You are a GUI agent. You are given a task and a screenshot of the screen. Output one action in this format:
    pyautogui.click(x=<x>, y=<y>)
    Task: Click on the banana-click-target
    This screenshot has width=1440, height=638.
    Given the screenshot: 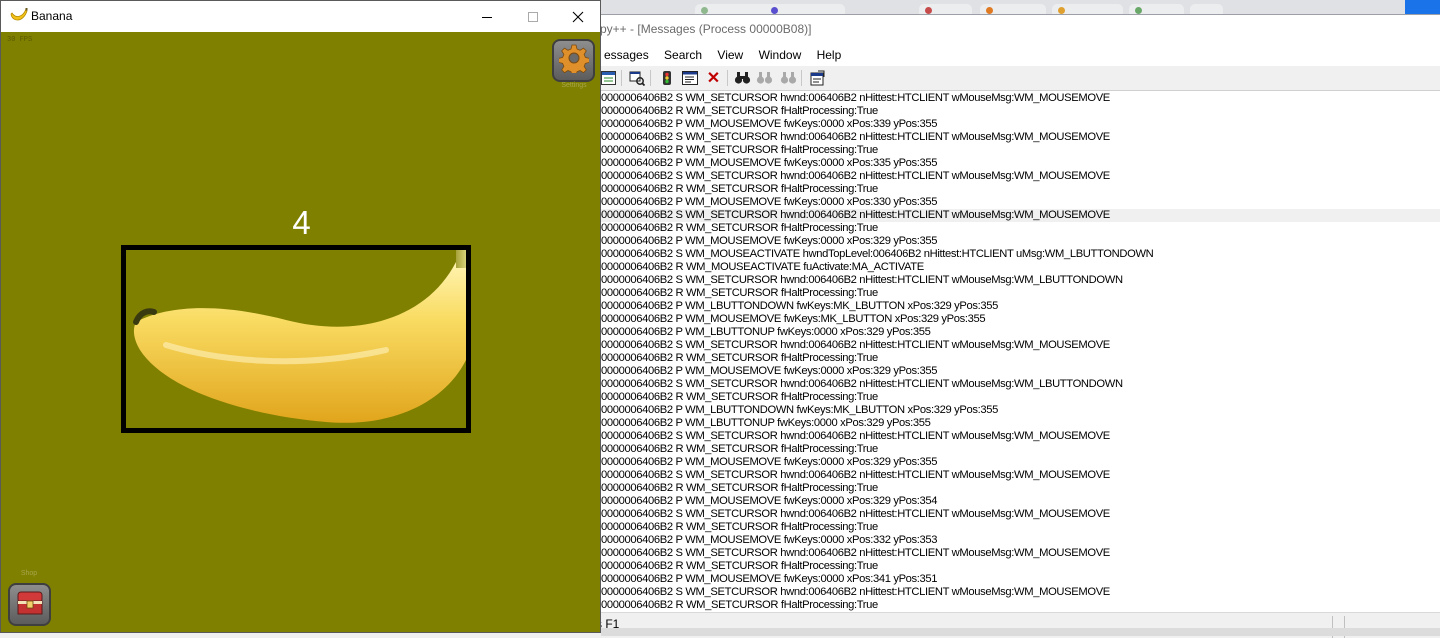 What is the action you would take?
    pyautogui.click(x=296, y=339)
    